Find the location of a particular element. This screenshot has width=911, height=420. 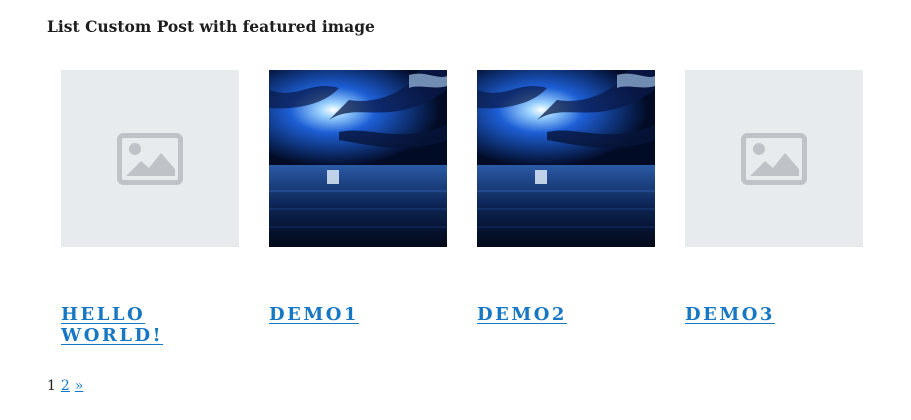

post-title-link: demo1 is located at coordinates (329, 314).